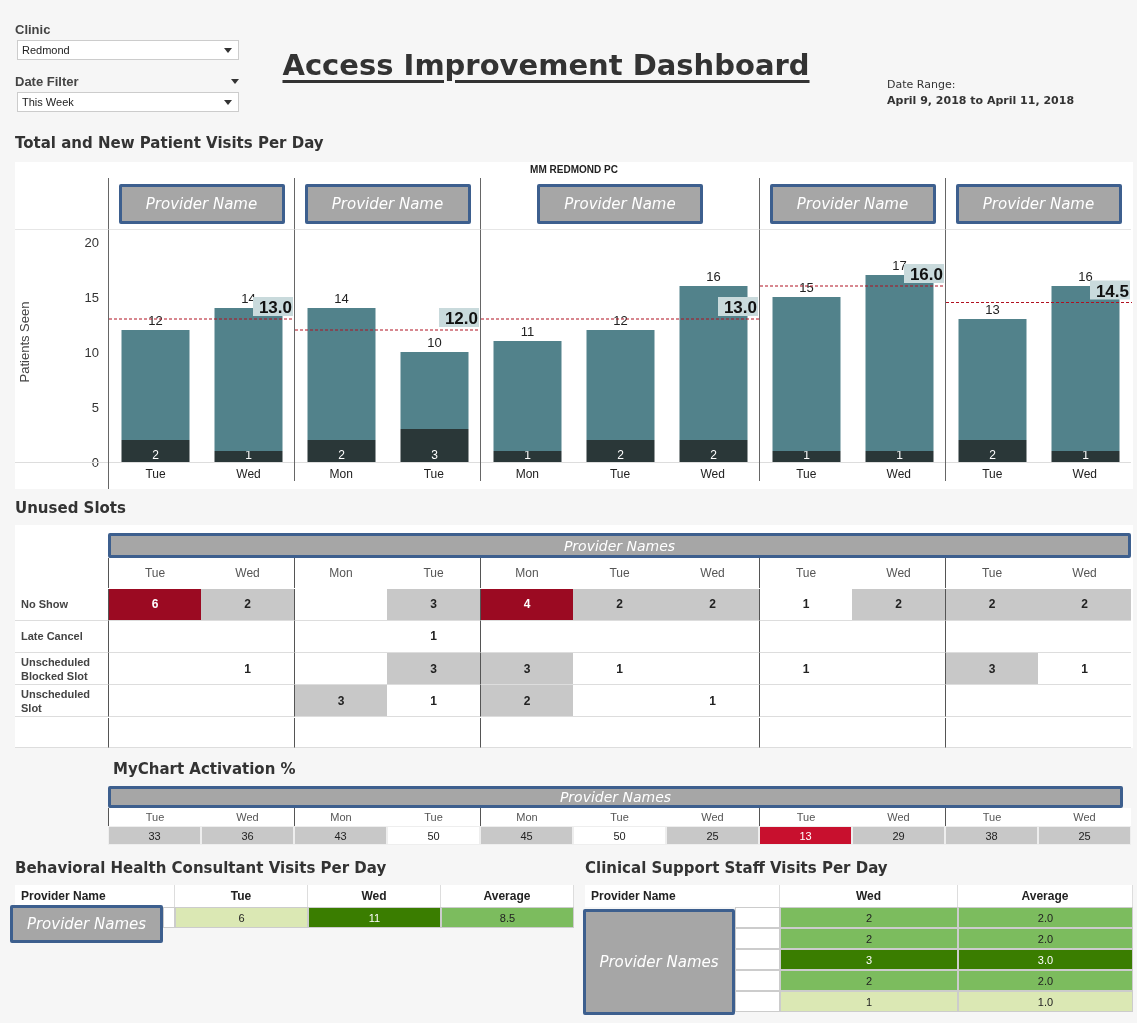  I want to click on axis-label: Mon, so click(341, 473).